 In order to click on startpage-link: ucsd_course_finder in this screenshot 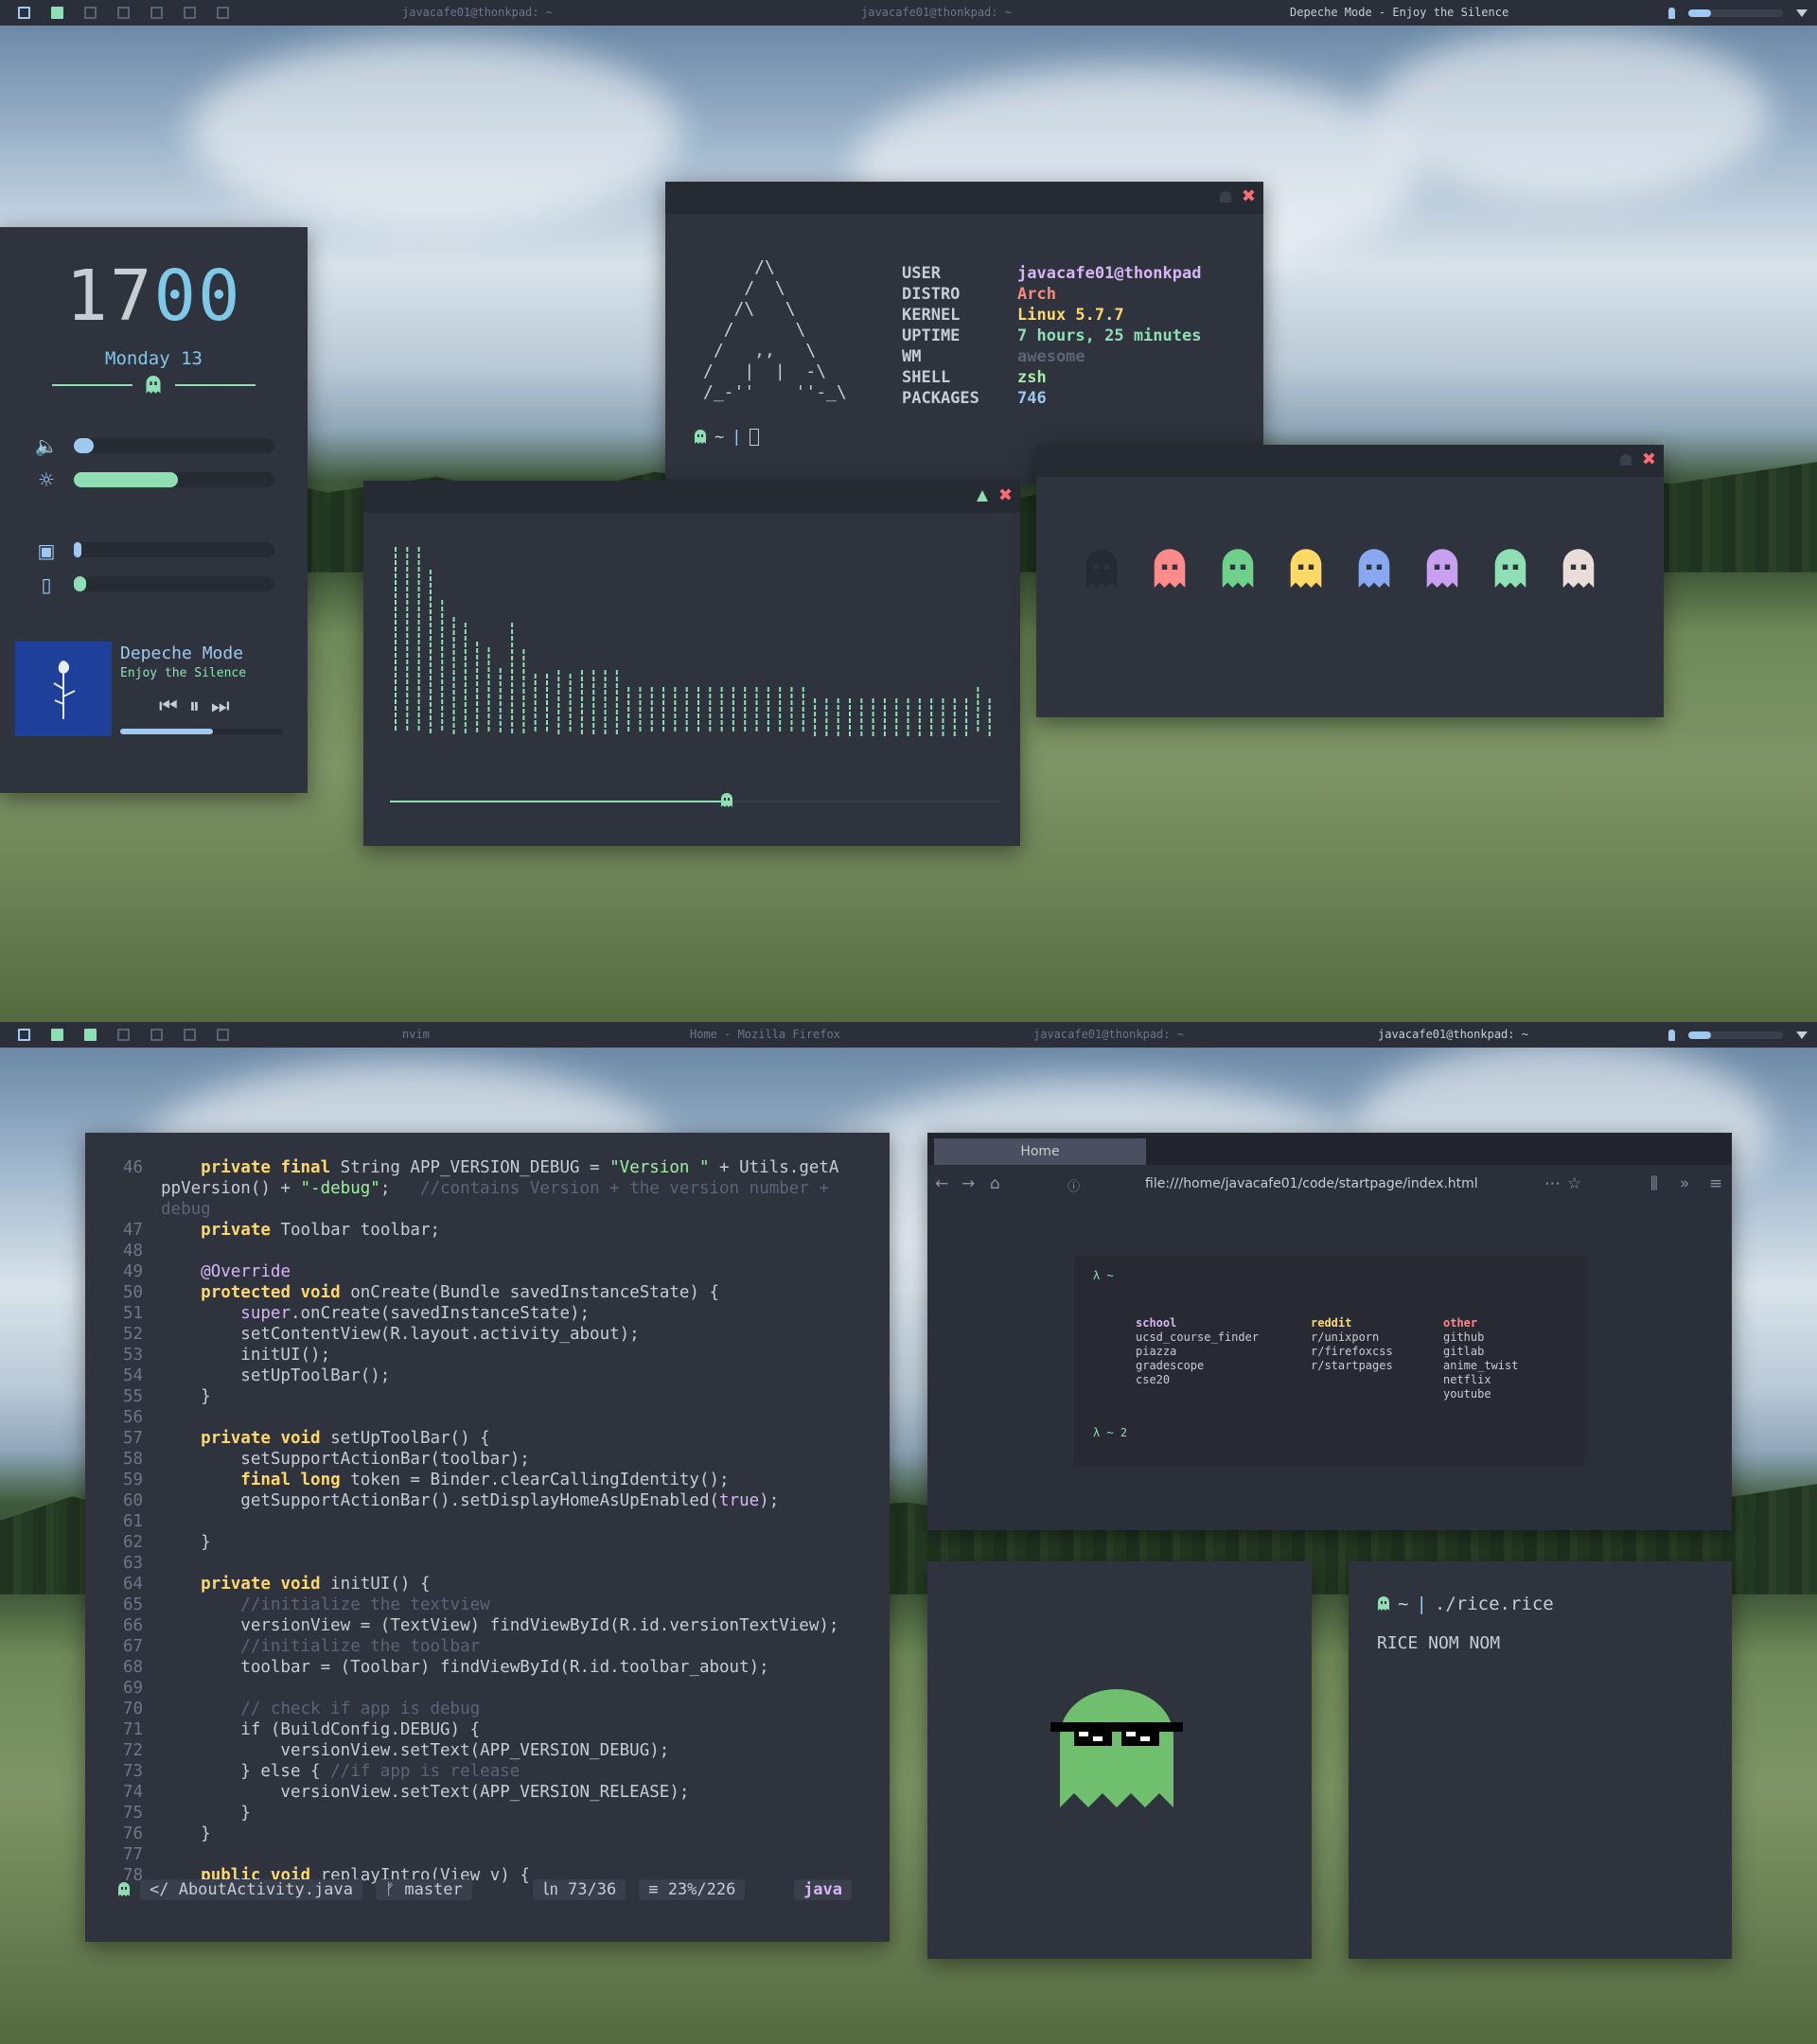, I will do `click(1197, 1337)`.